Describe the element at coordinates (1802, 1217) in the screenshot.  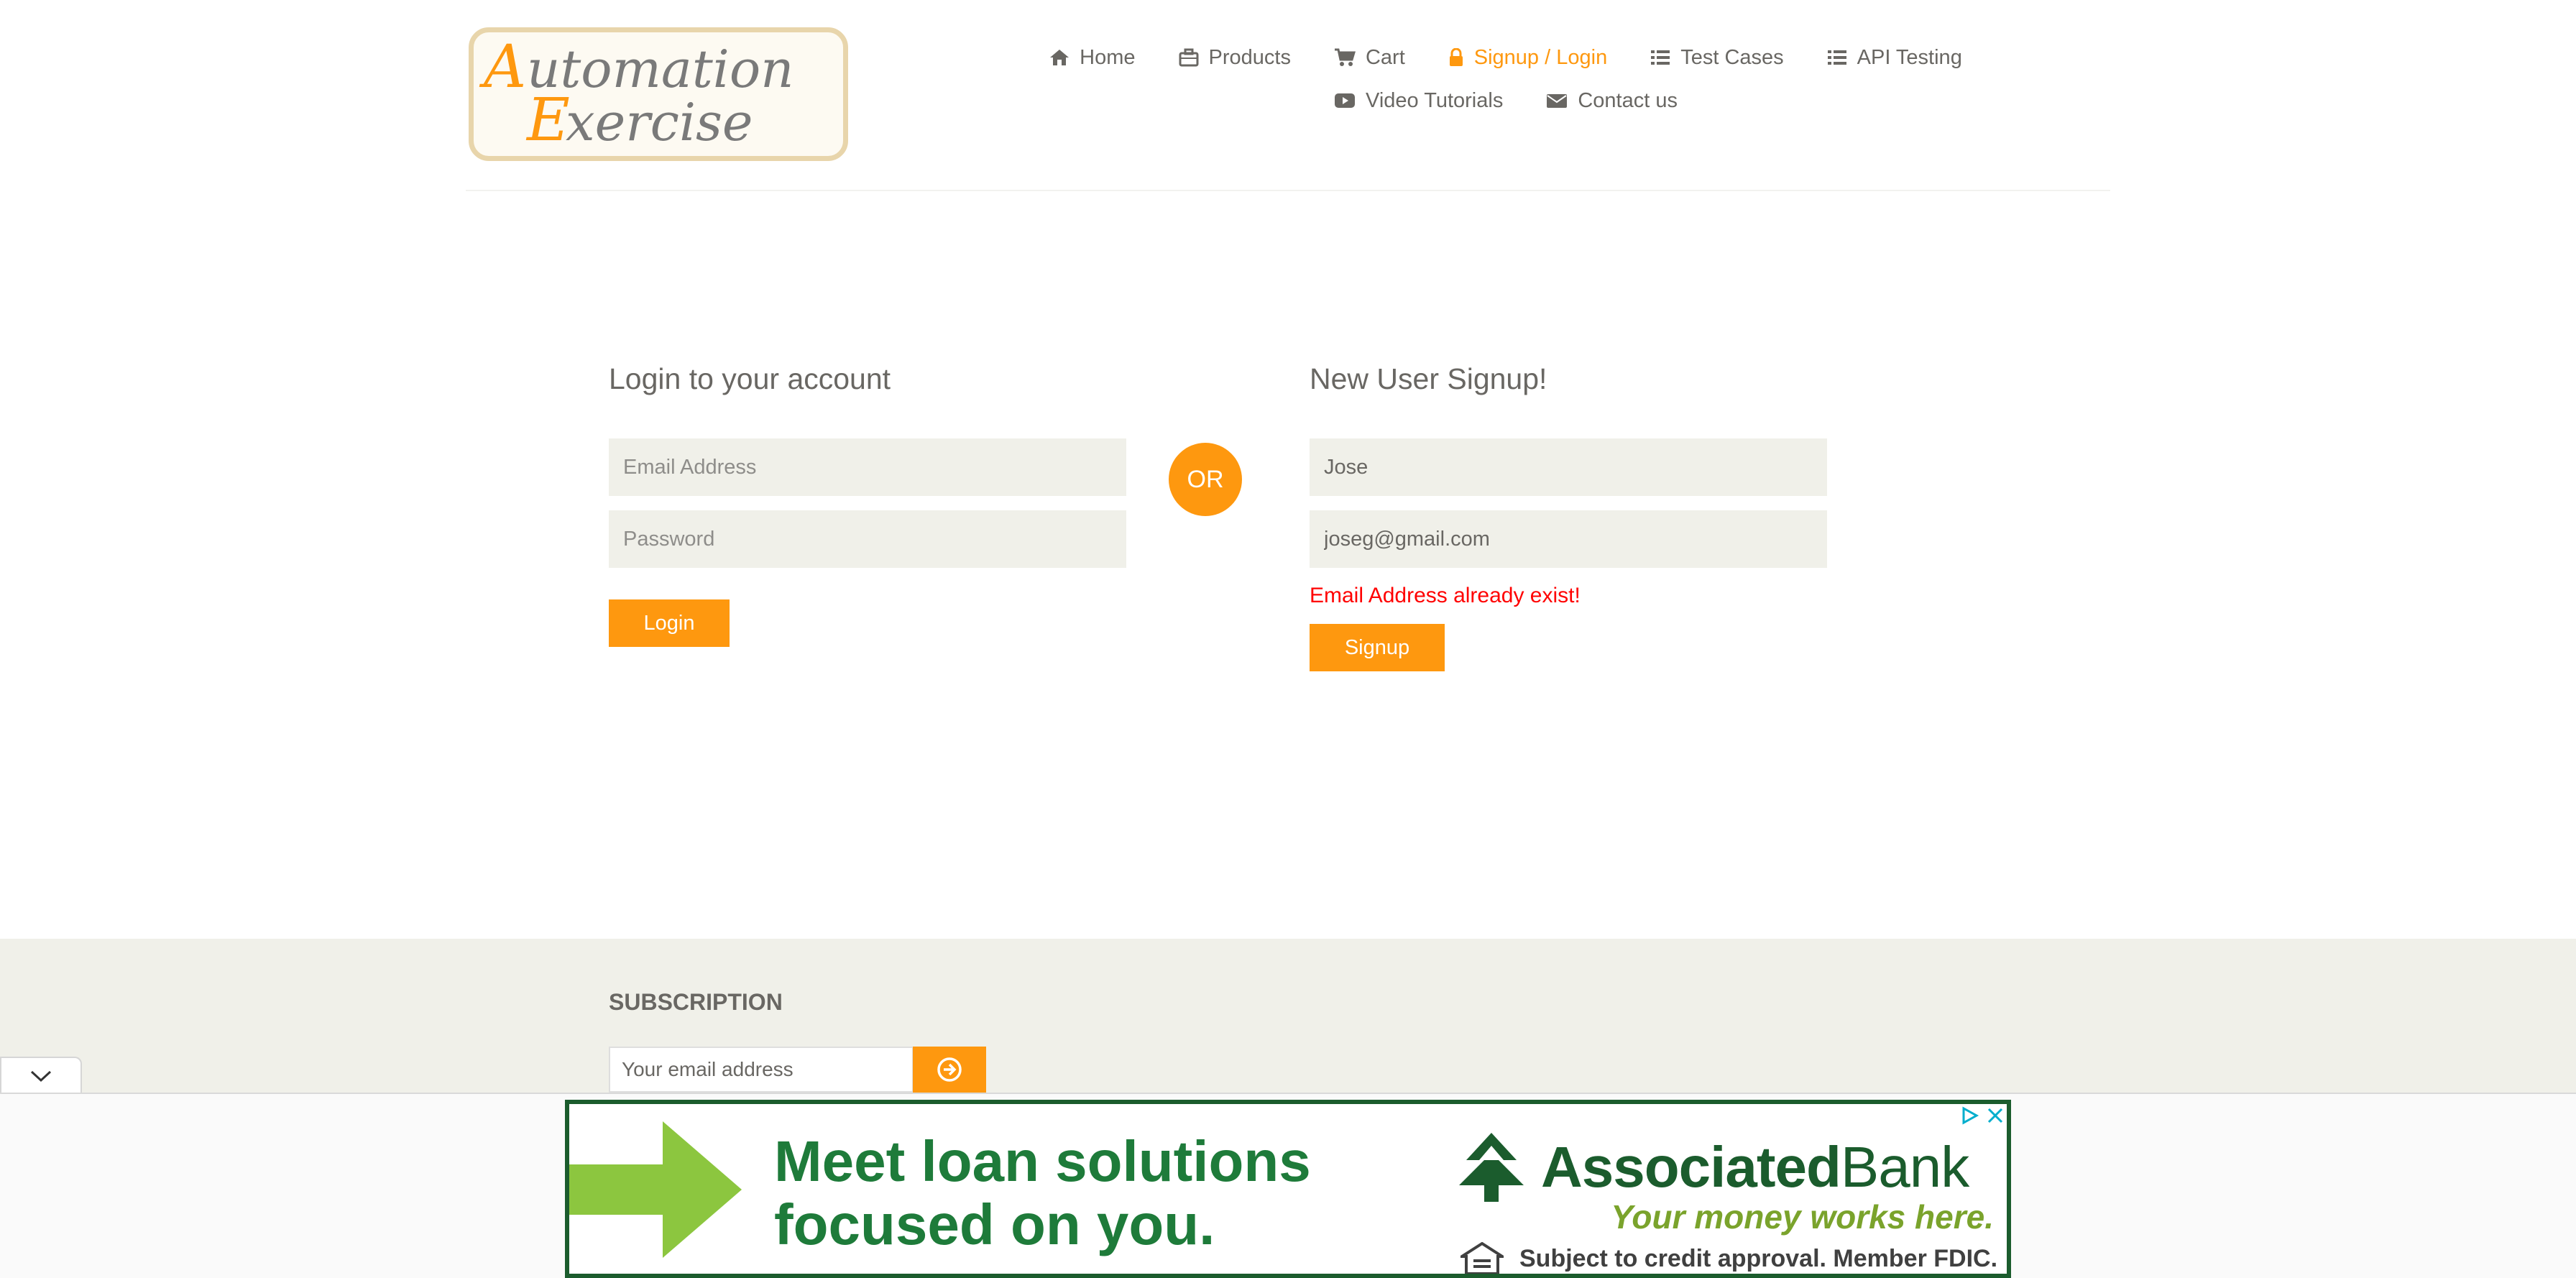
I see `ad-tagline: Your money works here.` at that location.